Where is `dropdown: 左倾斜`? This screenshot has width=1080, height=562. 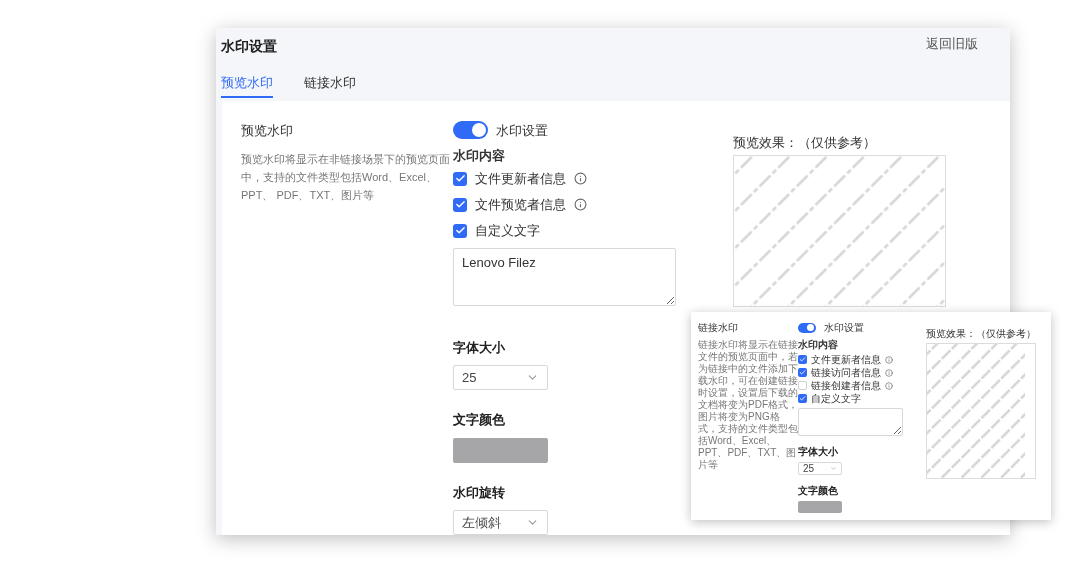 dropdown: 左倾斜 is located at coordinates (500, 522).